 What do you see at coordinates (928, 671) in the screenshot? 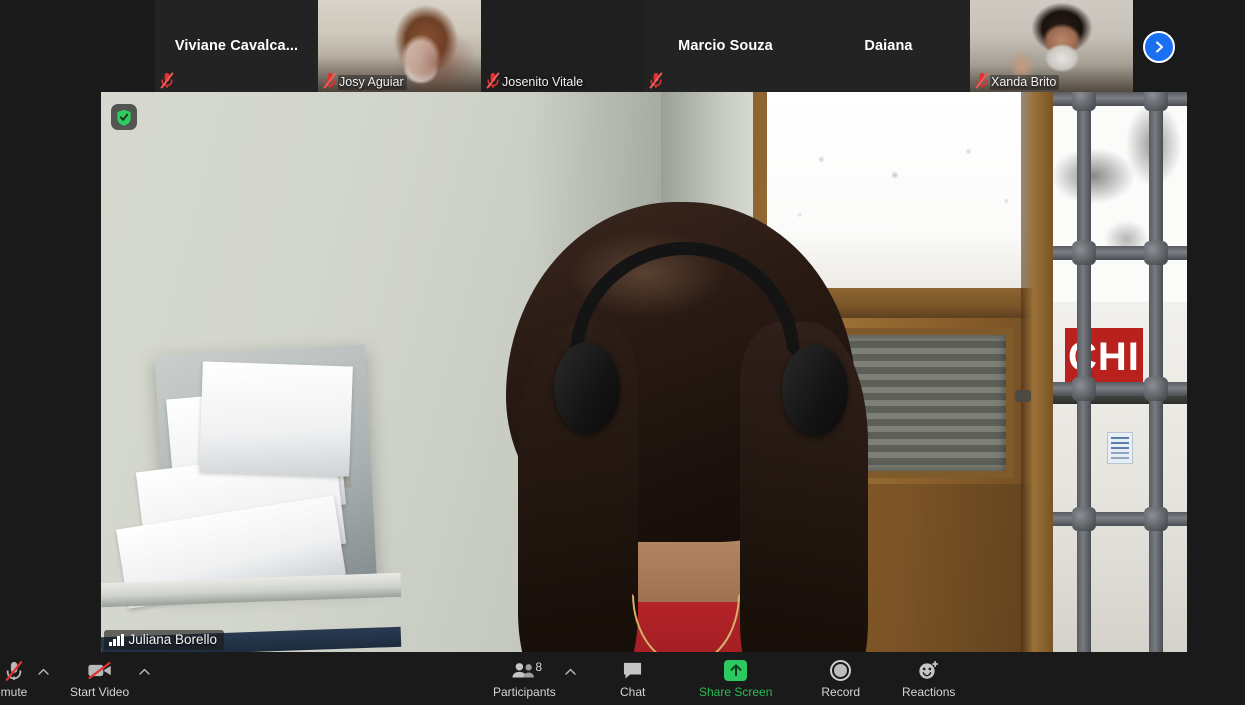
I see `reactions-smiley-icon` at bounding box center [928, 671].